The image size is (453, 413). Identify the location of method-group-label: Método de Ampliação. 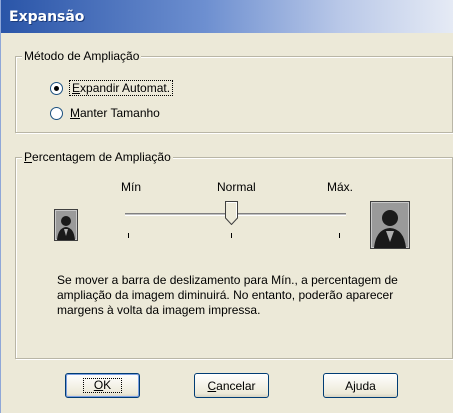
(82, 56).